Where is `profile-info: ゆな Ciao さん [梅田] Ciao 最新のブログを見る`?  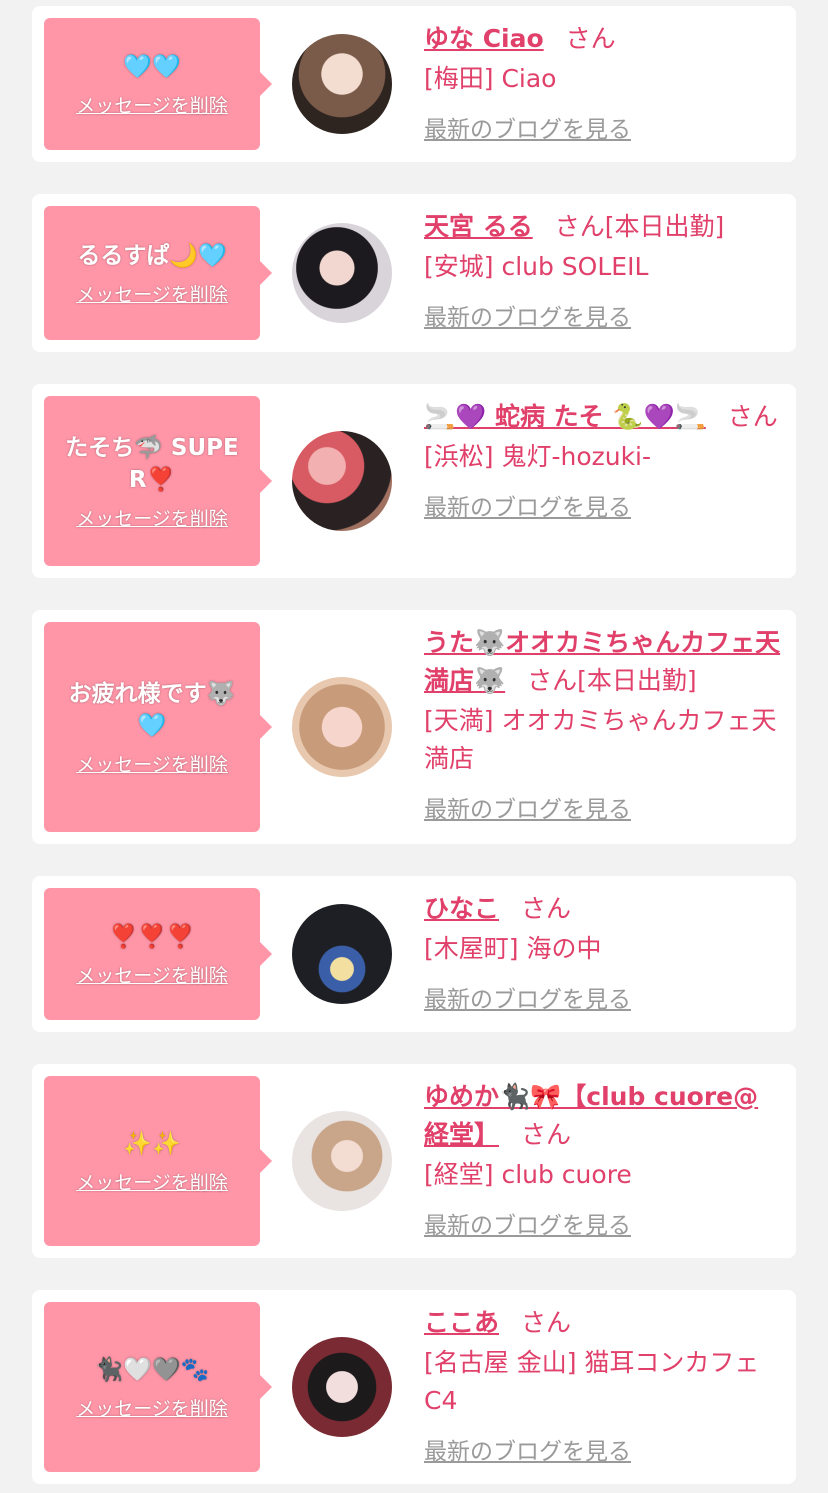
profile-info: ゆな Ciao さん [梅田] Ciao 最新のブログを見る is located at coordinates (603, 82).